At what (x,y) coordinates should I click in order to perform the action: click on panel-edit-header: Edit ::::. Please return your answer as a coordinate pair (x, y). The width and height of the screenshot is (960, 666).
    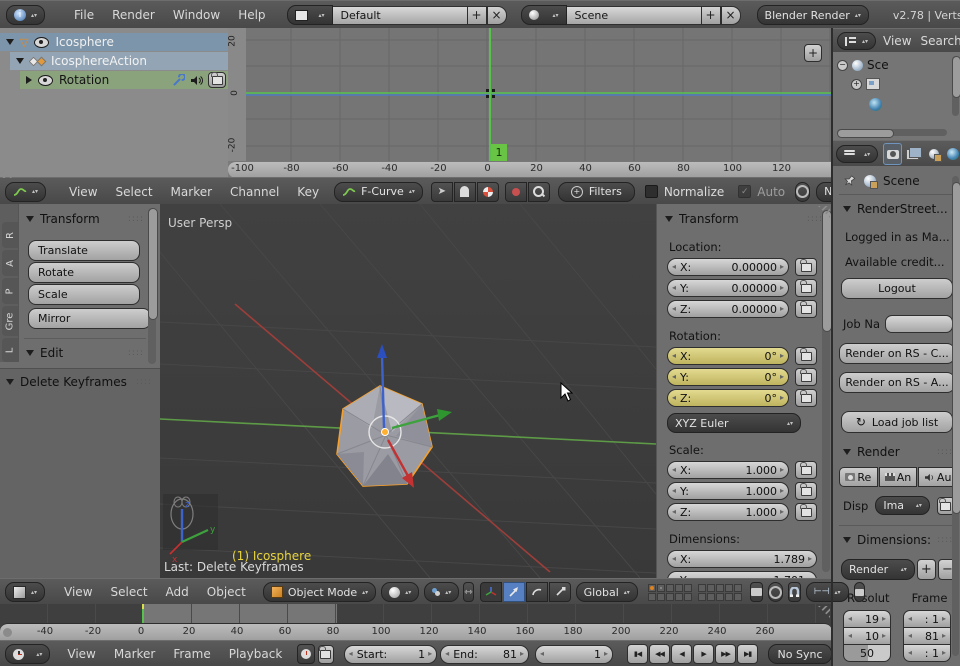
    Looking at the image, I should click on (85, 353).